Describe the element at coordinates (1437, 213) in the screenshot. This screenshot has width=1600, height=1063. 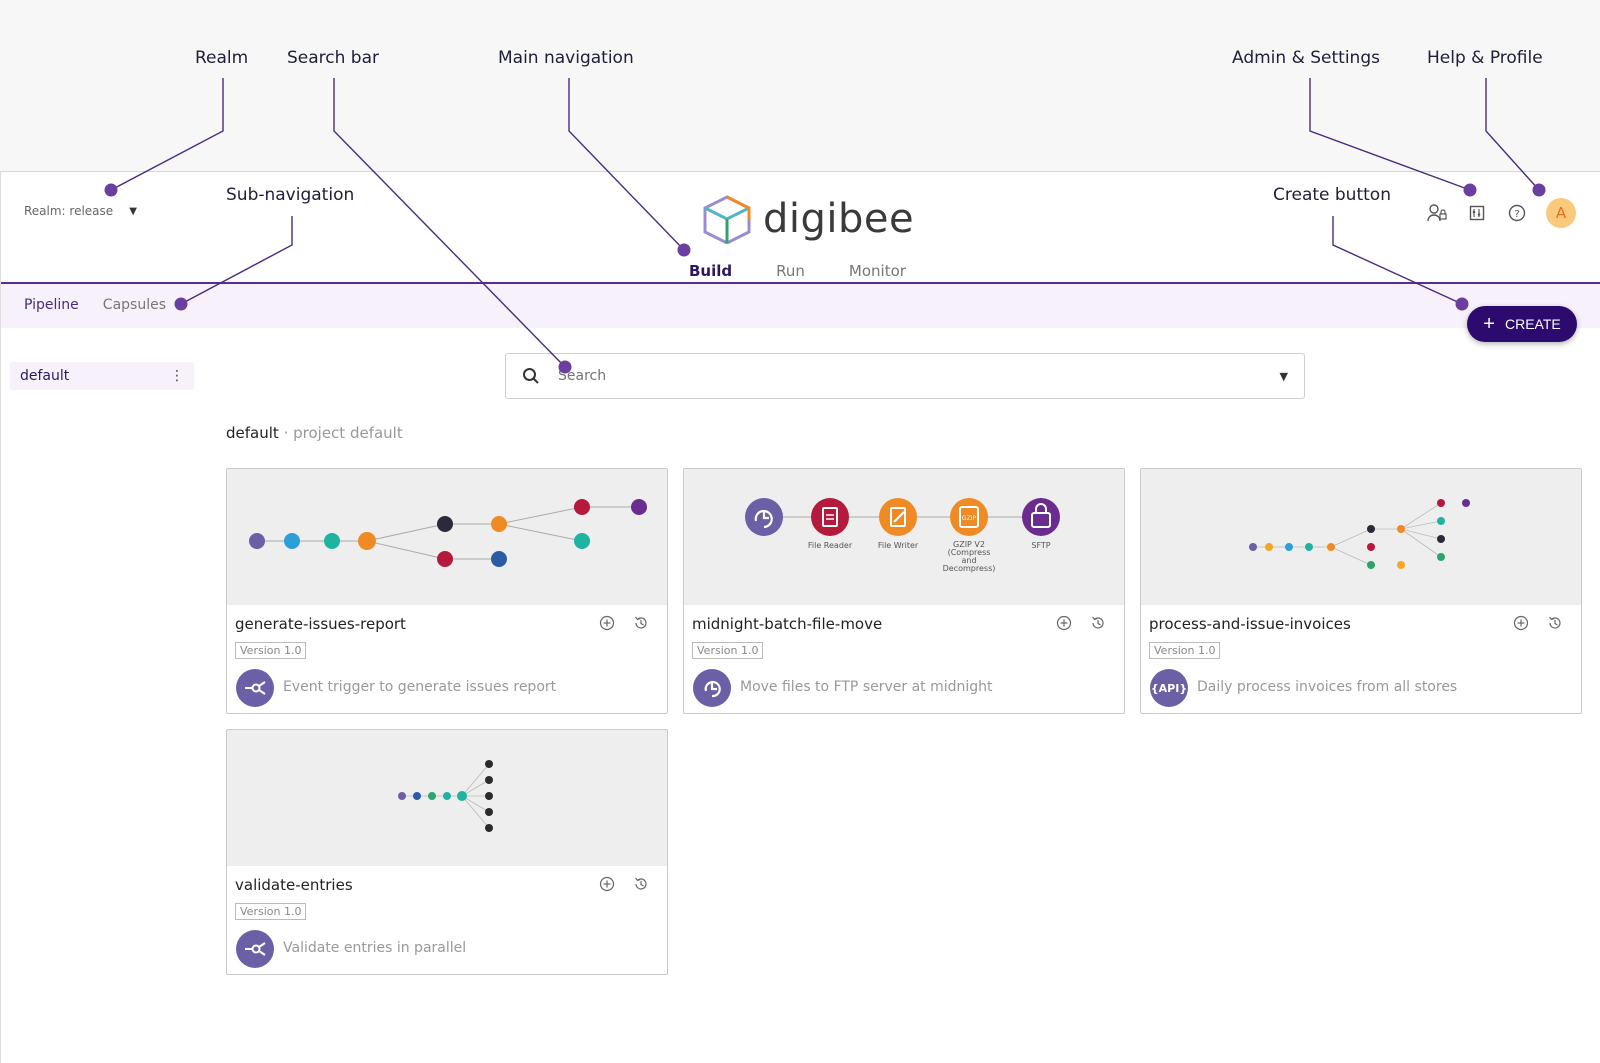
I see `user-admin-icon` at that location.